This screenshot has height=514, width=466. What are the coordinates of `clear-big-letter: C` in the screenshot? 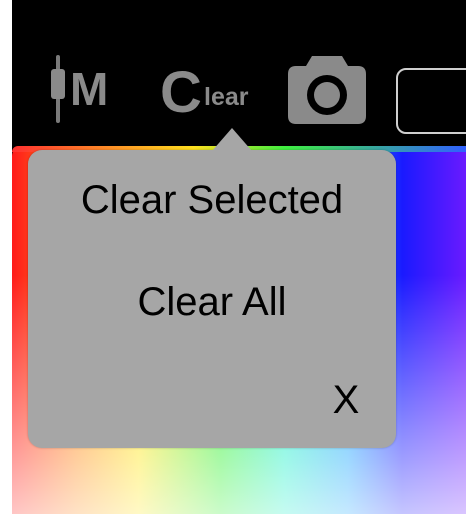 It's located at (181, 92).